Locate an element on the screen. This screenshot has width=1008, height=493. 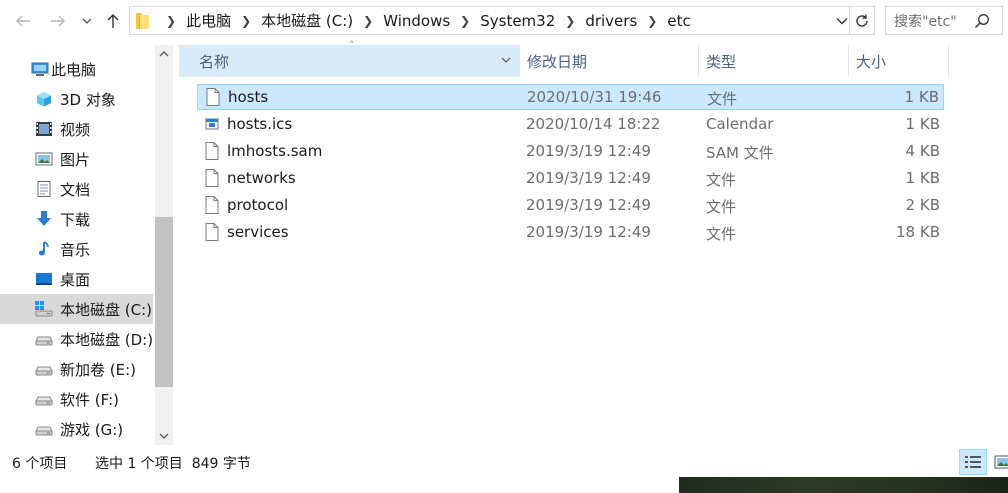
breadcrumb-drivers: drivers is located at coordinates (611, 21).